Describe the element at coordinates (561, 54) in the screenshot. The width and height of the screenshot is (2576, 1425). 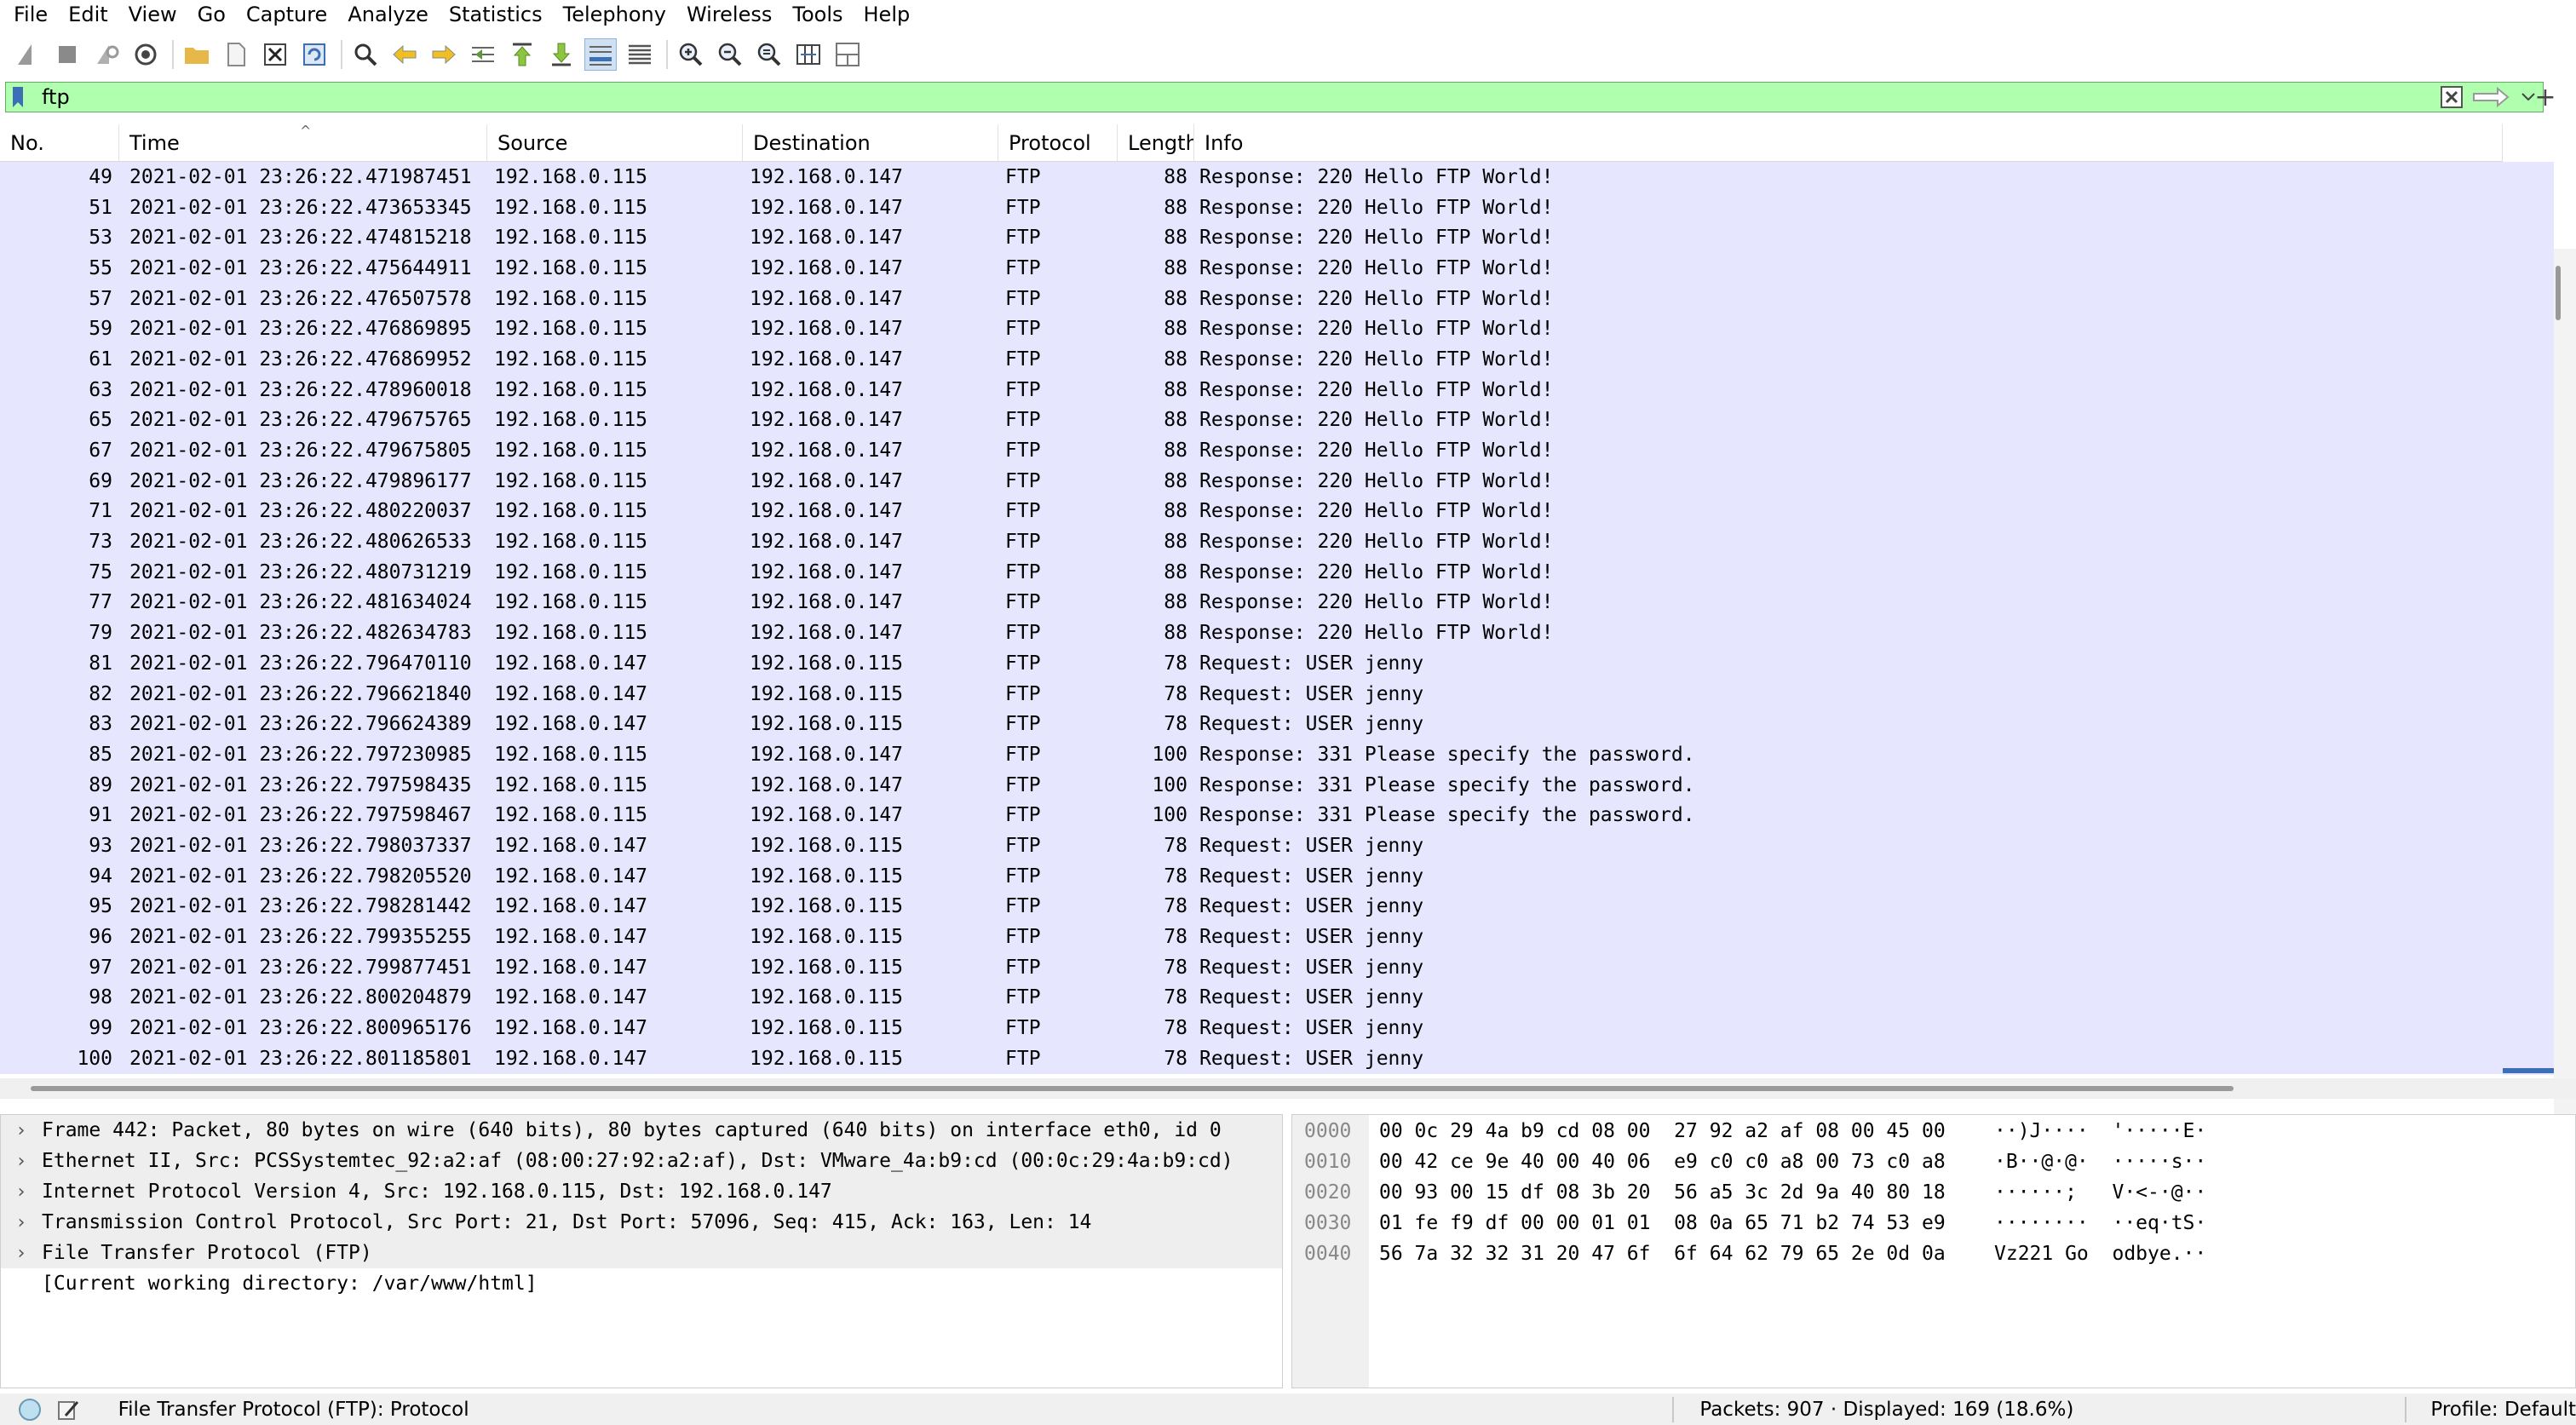
I see `go-last-packet-button` at that location.